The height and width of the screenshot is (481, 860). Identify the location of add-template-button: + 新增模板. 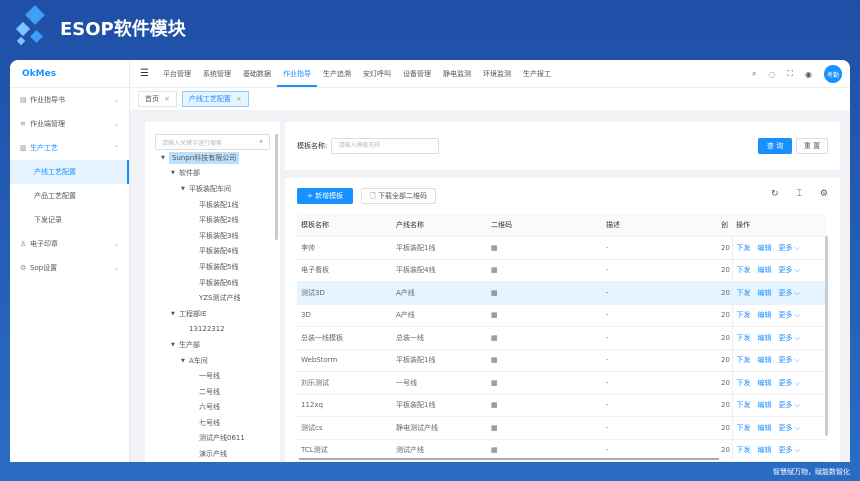
(325, 196).